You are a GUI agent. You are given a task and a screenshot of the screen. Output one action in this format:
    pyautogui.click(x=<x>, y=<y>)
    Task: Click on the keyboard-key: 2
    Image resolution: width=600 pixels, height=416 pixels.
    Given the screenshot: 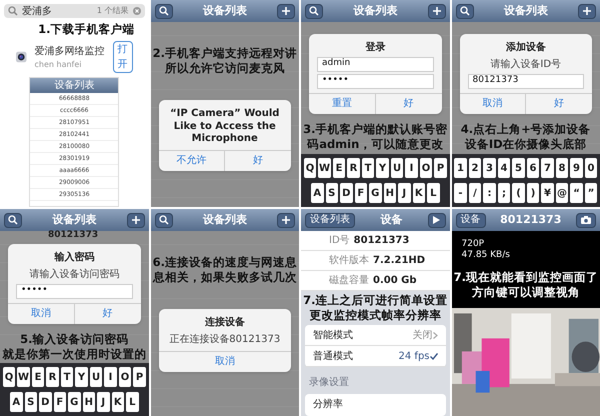 What is the action you would take?
    pyautogui.click(x=475, y=168)
    